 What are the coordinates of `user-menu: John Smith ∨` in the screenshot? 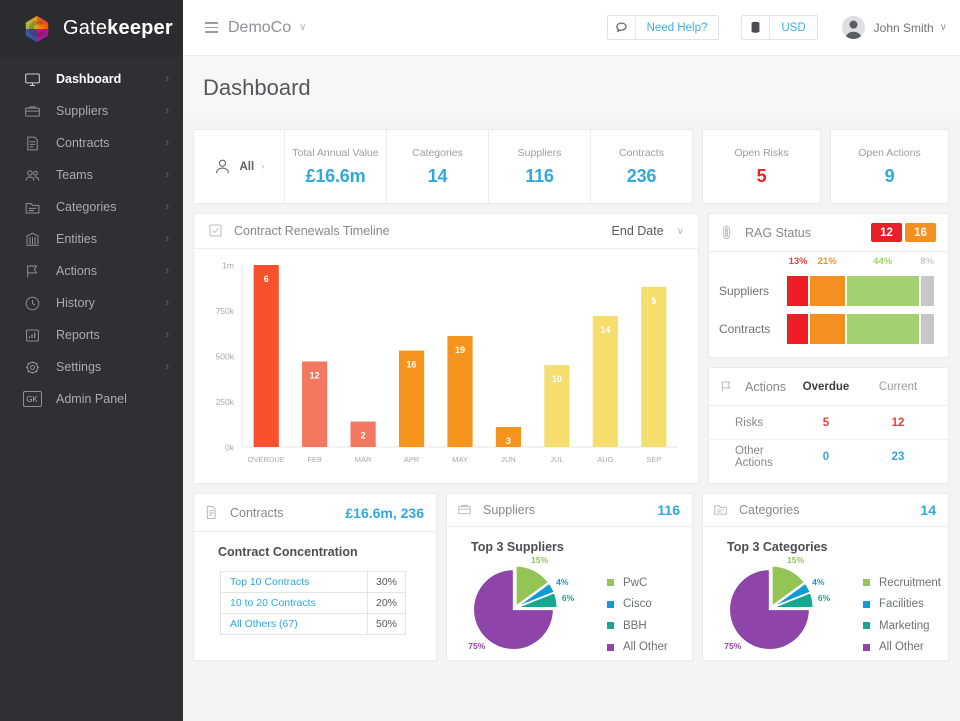 It's located at (894, 27).